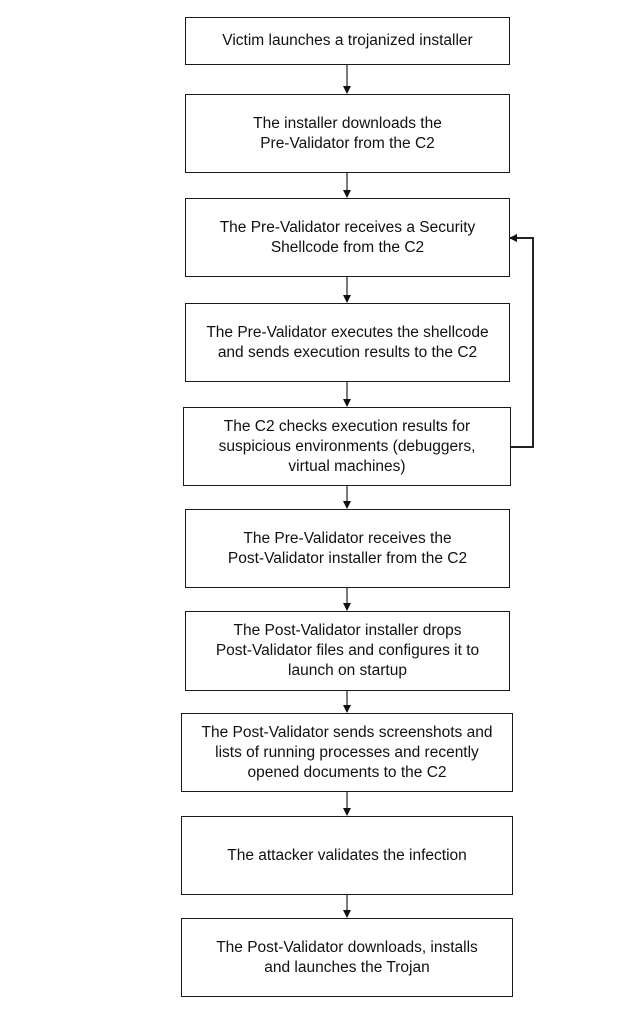  What do you see at coordinates (521, 341) in the screenshot?
I see `arrow-loop-s5-s3` at bounding box center [521, 341].